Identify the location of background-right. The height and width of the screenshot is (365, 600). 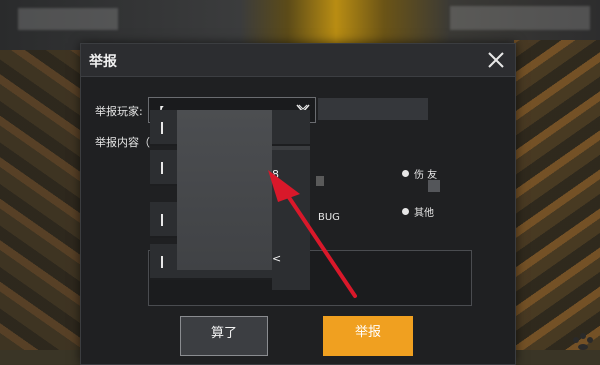
(557, 195).